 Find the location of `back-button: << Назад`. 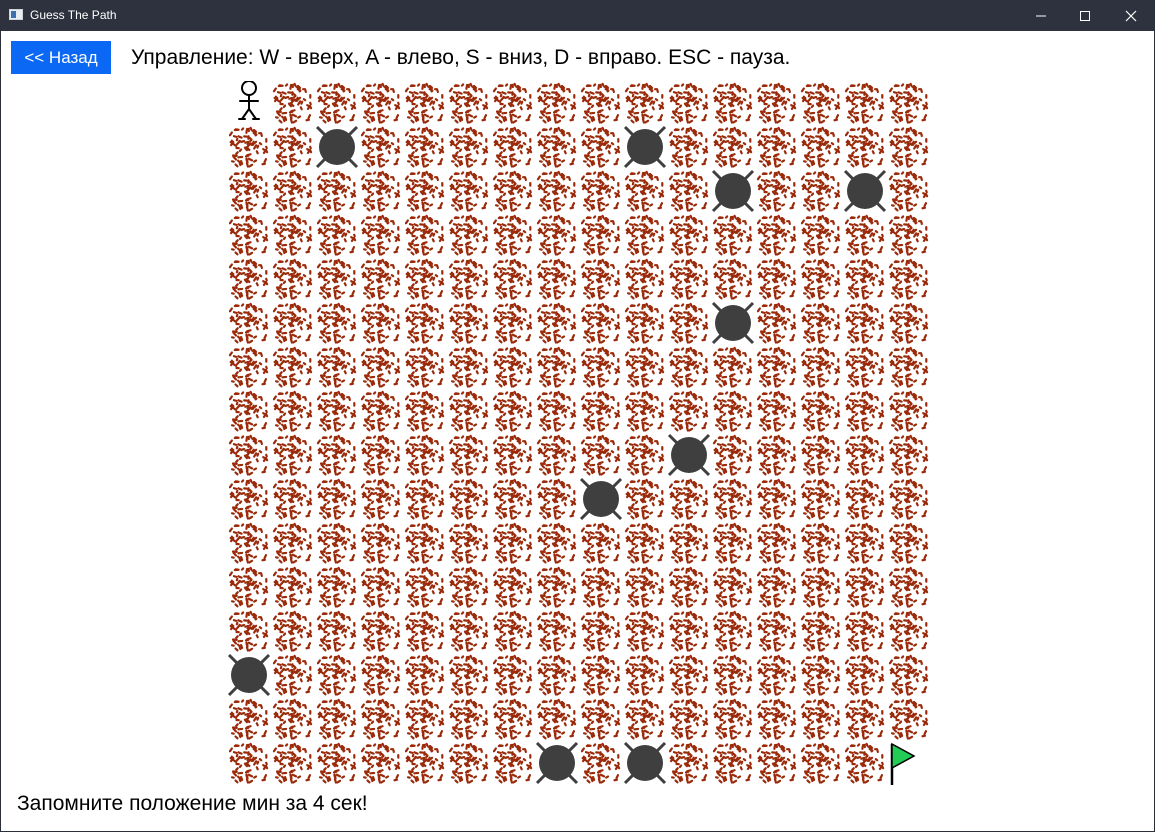

back-button: << Назад is located at coordinates (61, 57).